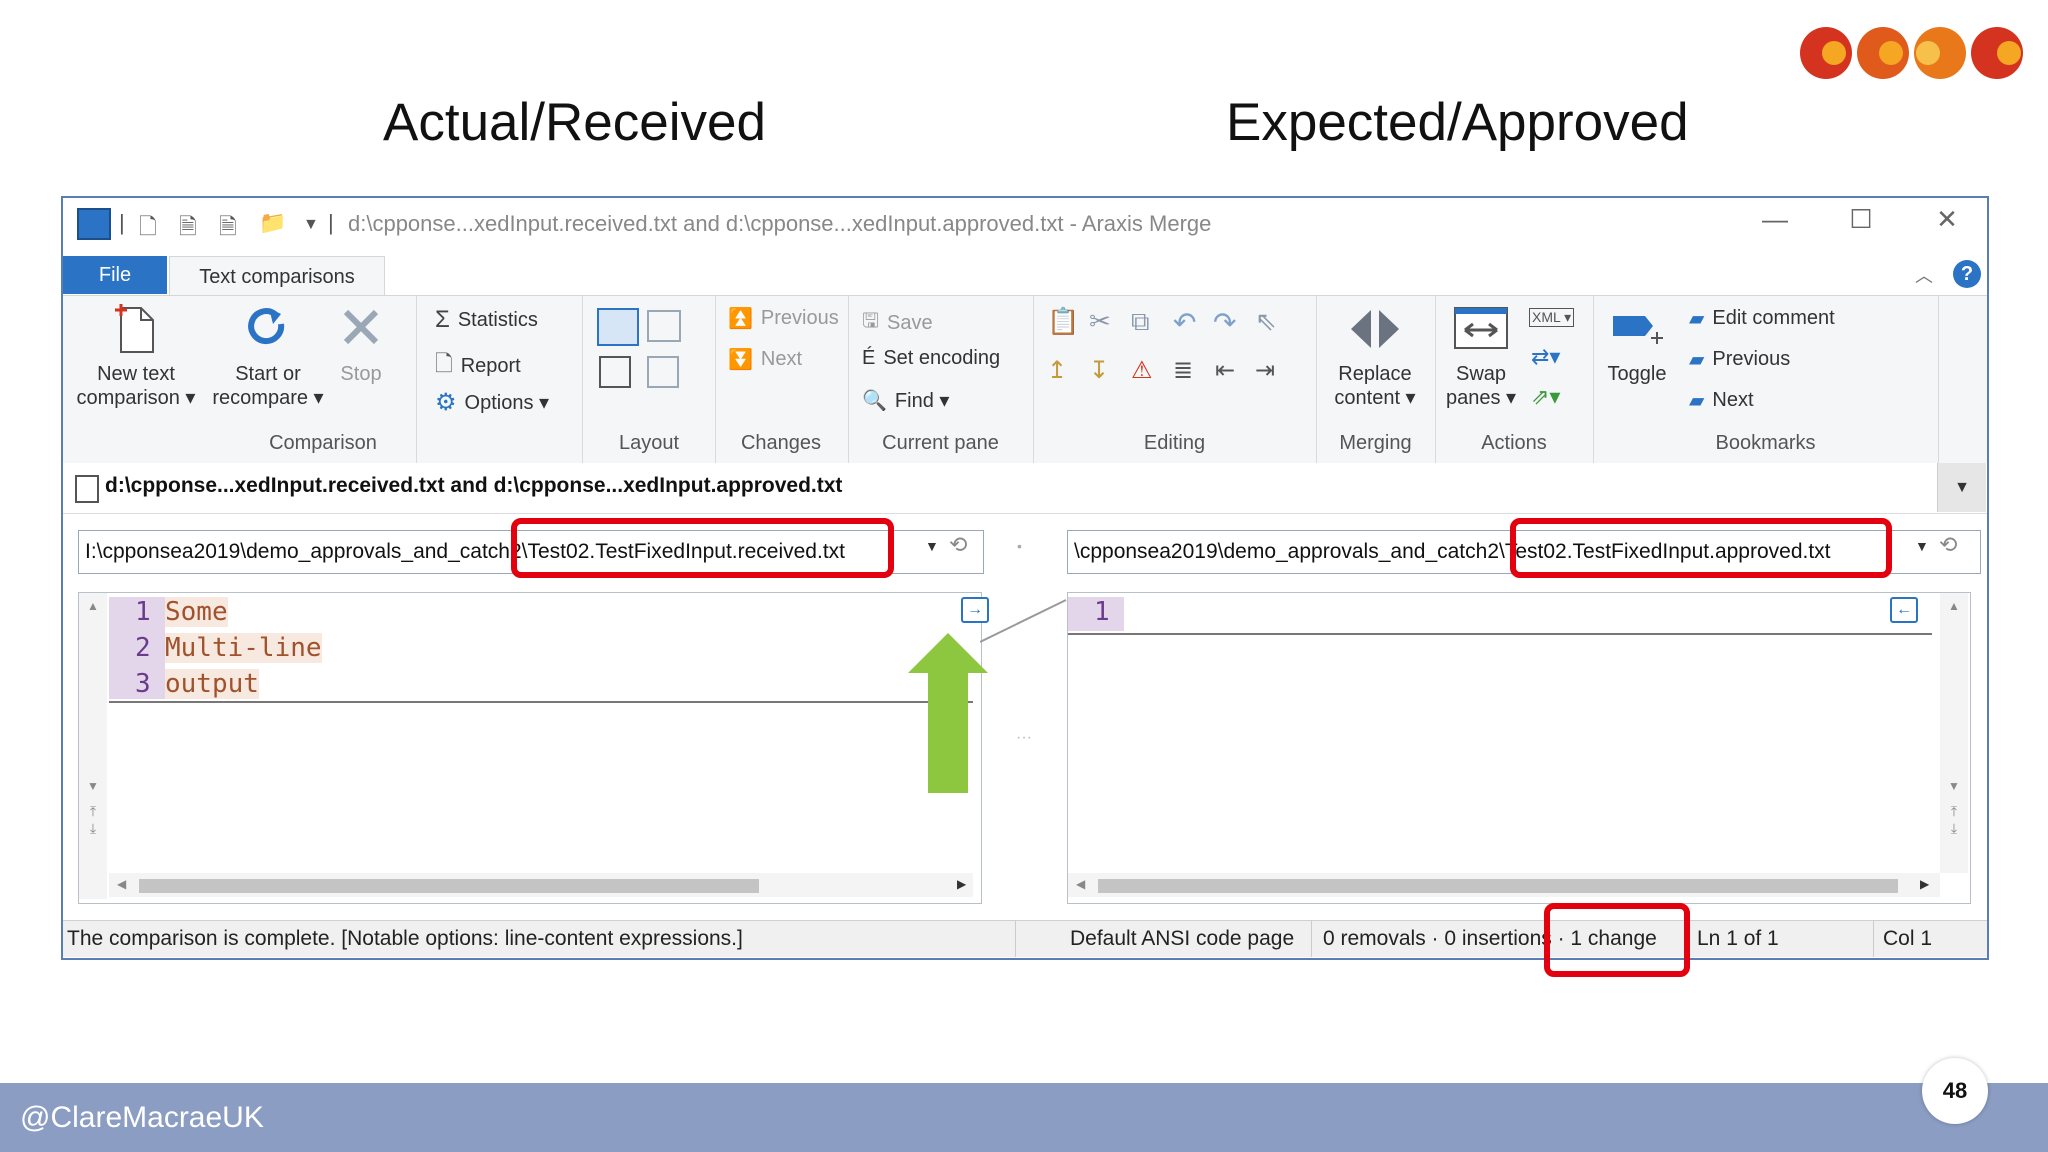  Describe the element at coordinates (277, 276) in the screenshot. I see `tab-text-comparisons: Text comparisons` at that location.